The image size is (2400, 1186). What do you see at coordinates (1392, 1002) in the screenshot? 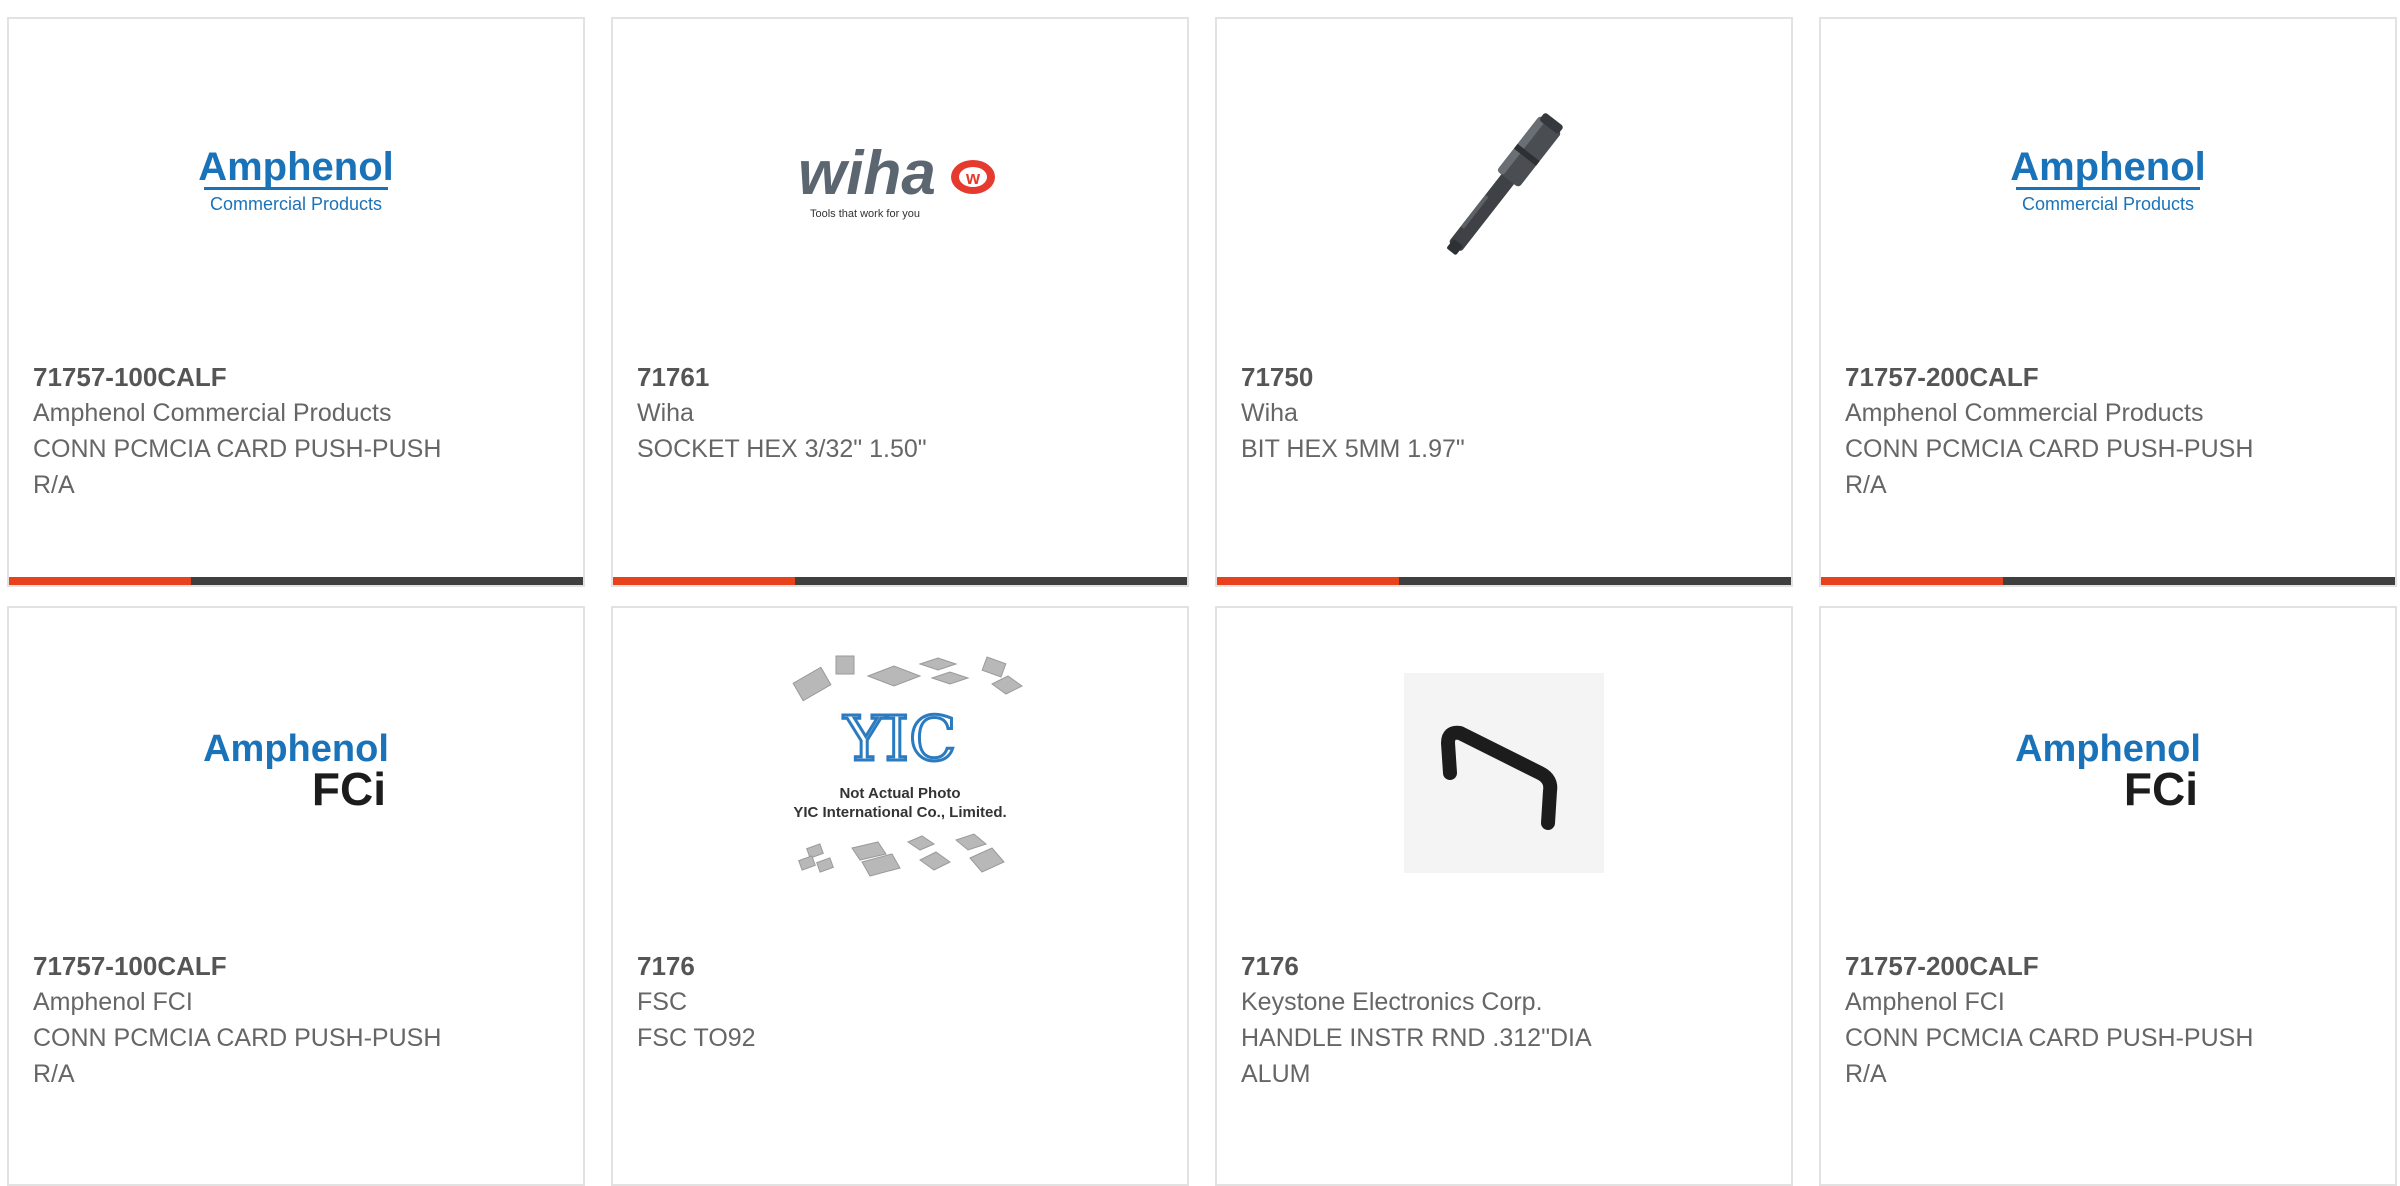
I see `manufacturer: Keystone Electronics Corp.` at bounding box center [1392, 1002].